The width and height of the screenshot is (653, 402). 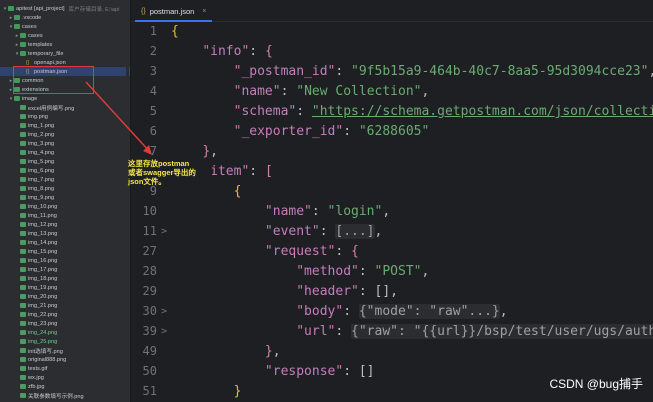 What do you see at coordinates (327, 291) in the screenshot?
I see `code-token: "header"` at bounding box center [327, 291].